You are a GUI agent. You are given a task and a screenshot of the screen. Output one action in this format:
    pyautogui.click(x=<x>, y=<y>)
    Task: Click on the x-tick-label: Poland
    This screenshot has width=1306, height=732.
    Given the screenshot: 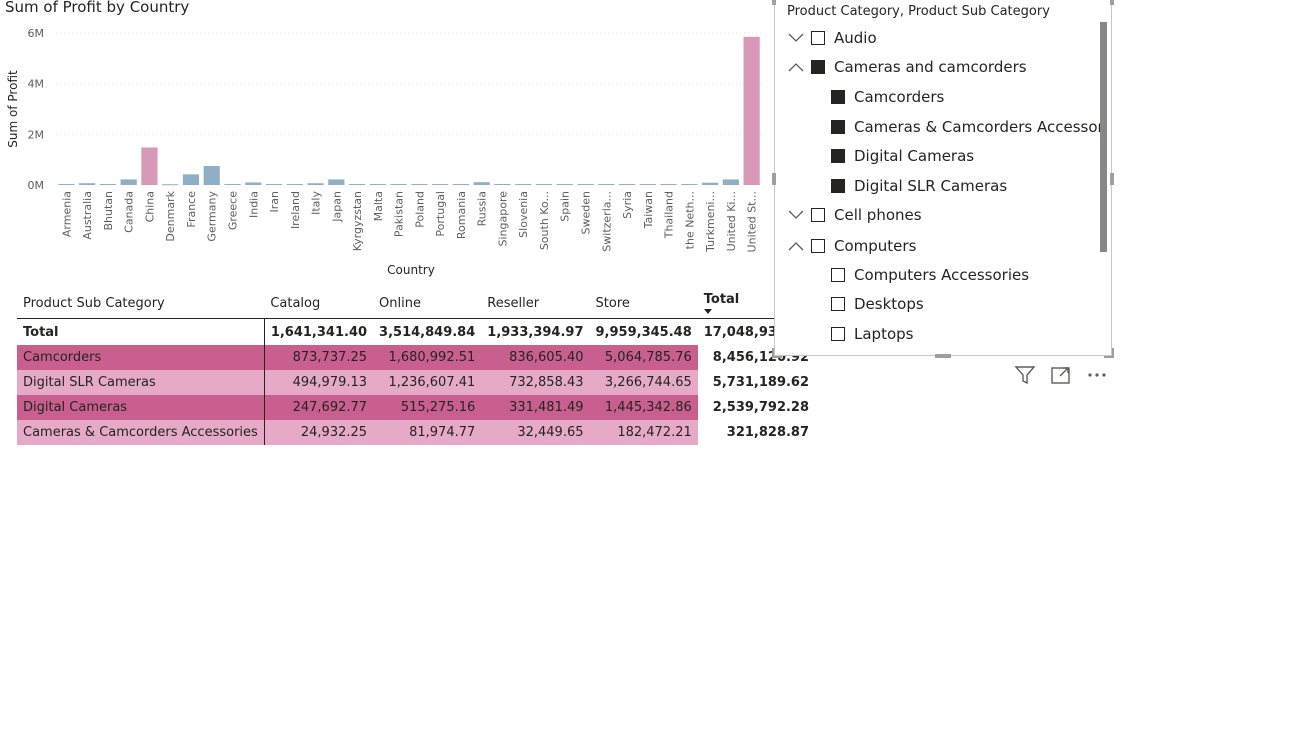 What is the action you would take?
    pyautogui.click(x=419, y=209)
    